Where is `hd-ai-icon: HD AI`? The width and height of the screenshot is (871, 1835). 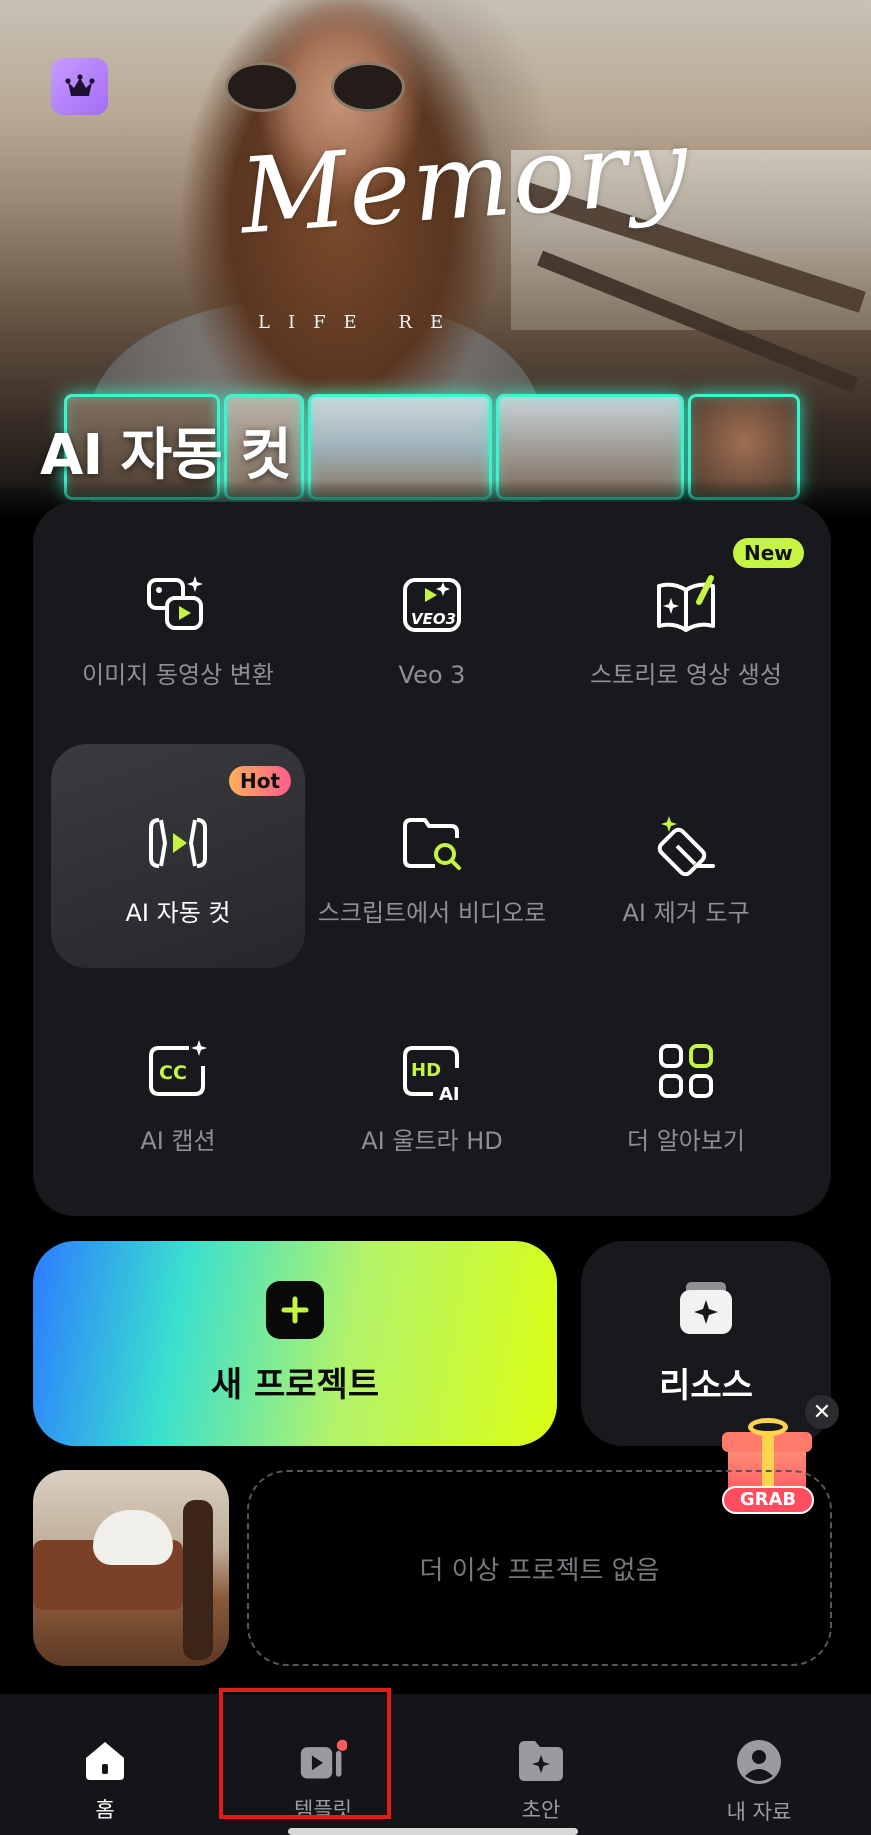 hd-ai-icon: HD AI is located at coordinates (432, 1071).